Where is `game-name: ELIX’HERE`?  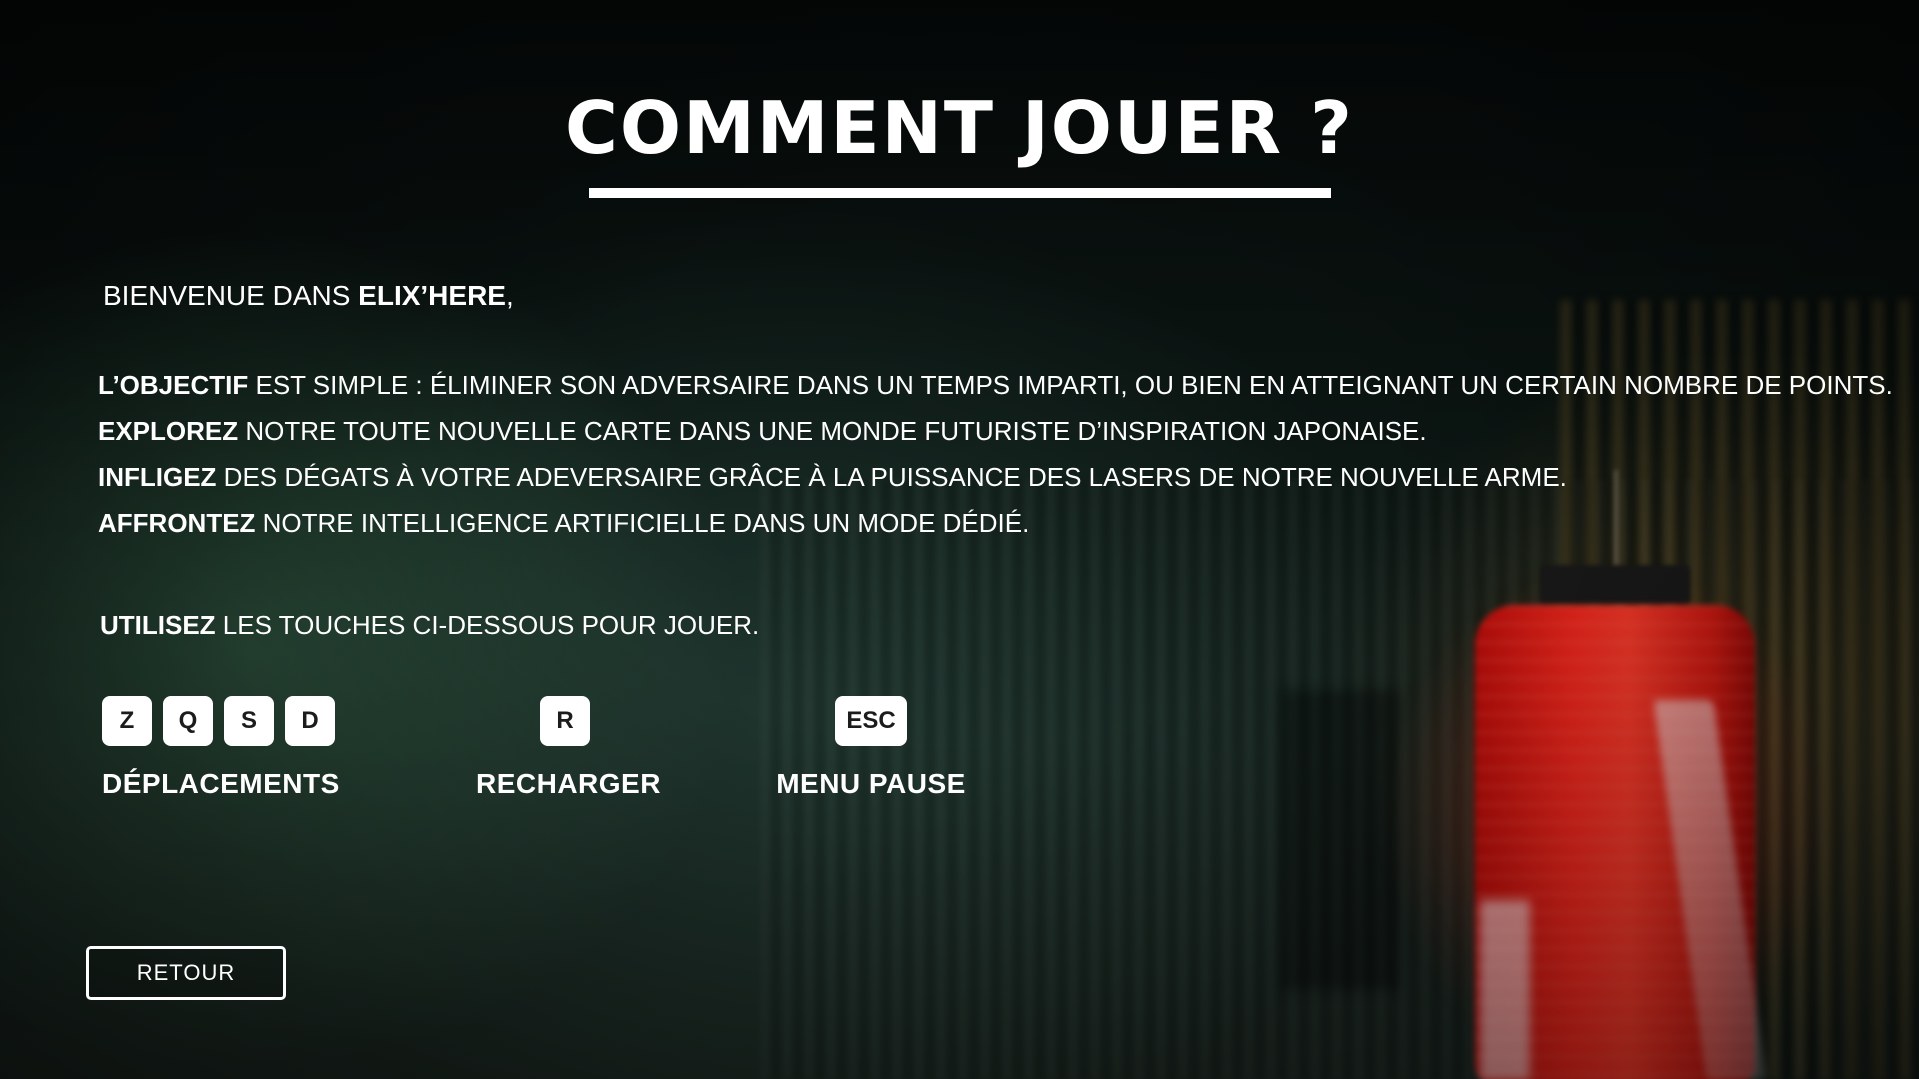
game-name: ELIX’HERE is located at coordinates (432, 295).